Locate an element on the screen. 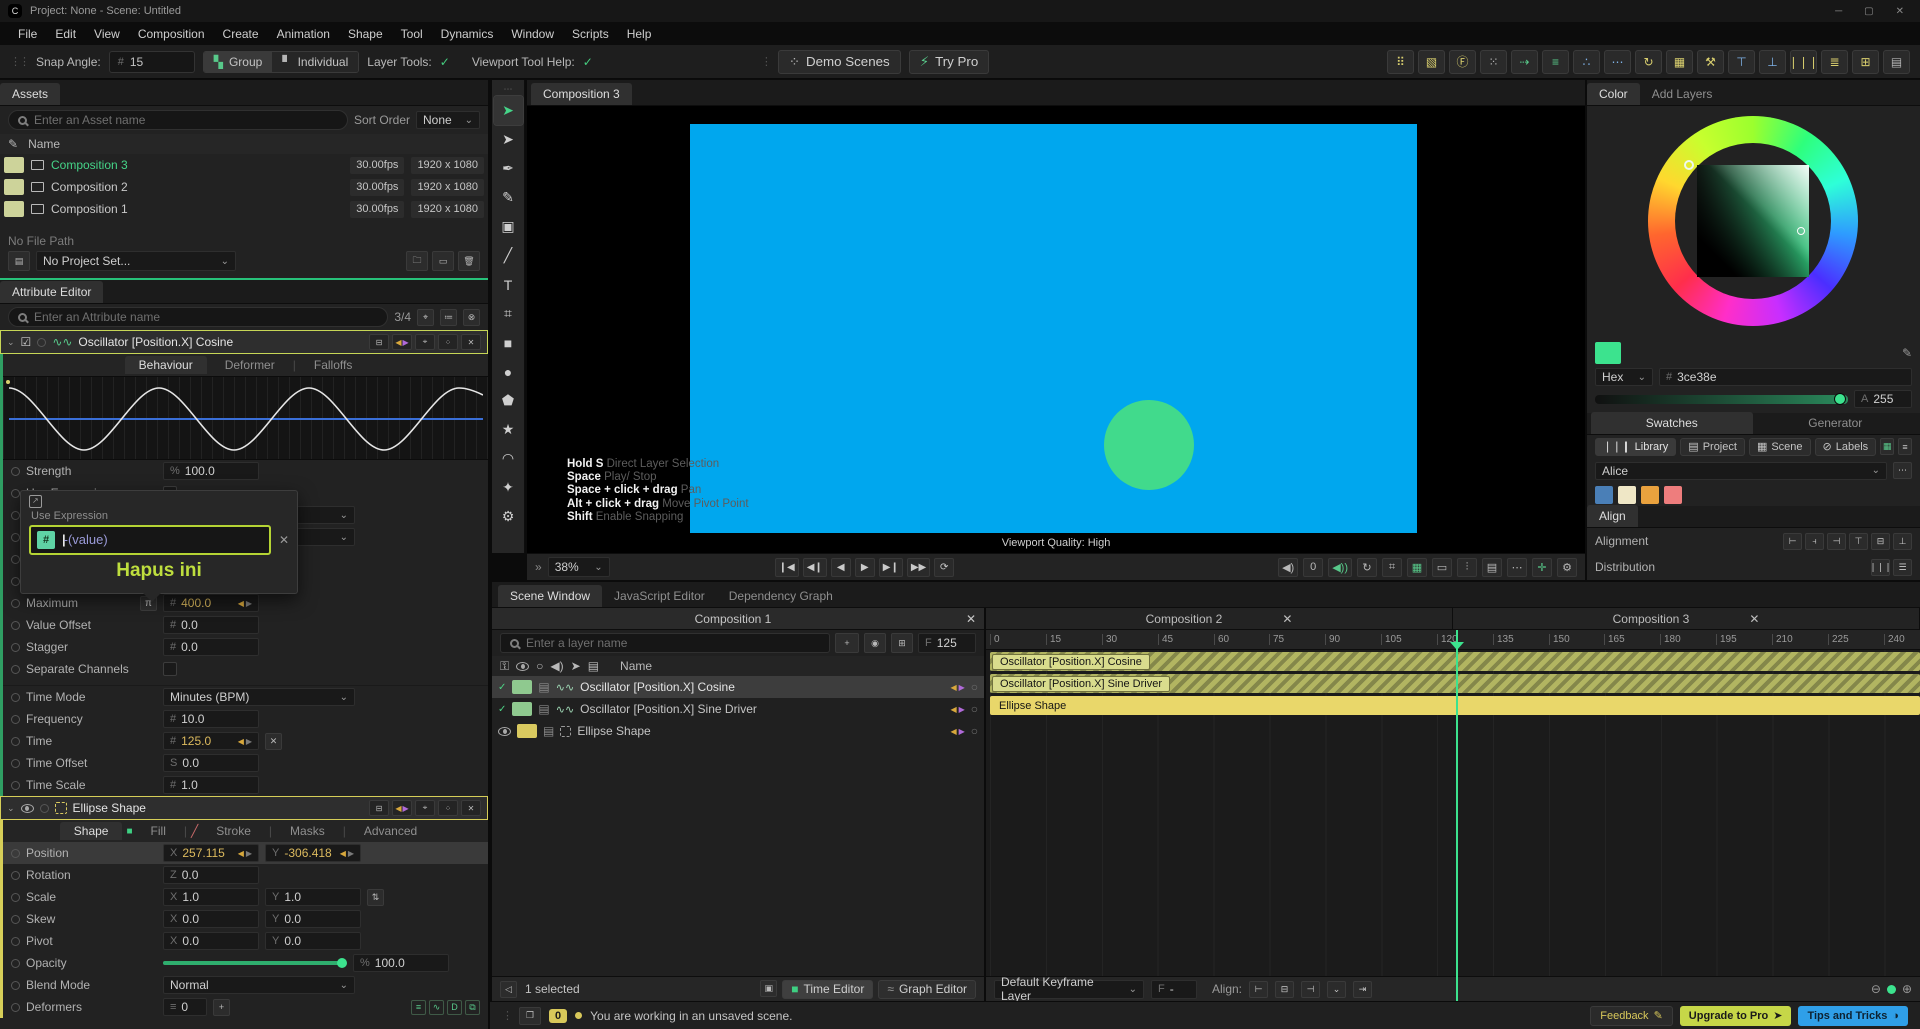  group-button: ▚ Group is located at coordinates (238, 61).